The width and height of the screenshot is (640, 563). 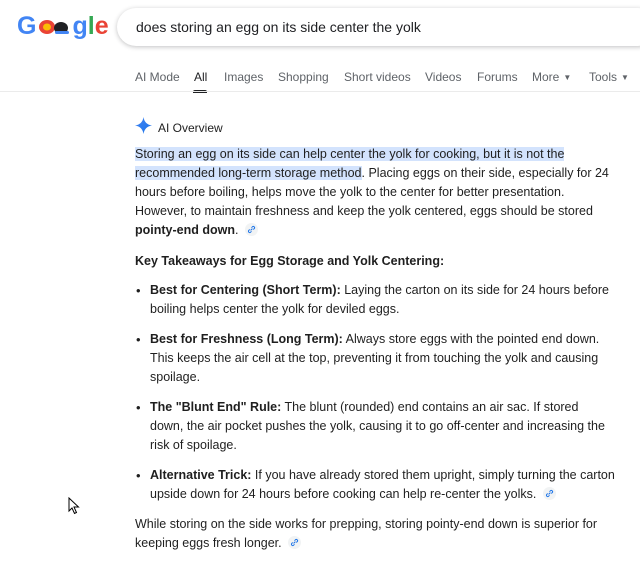 I want to click on bullet-title: Best for Freshness (Long Term):, so click(x=246, y=339).